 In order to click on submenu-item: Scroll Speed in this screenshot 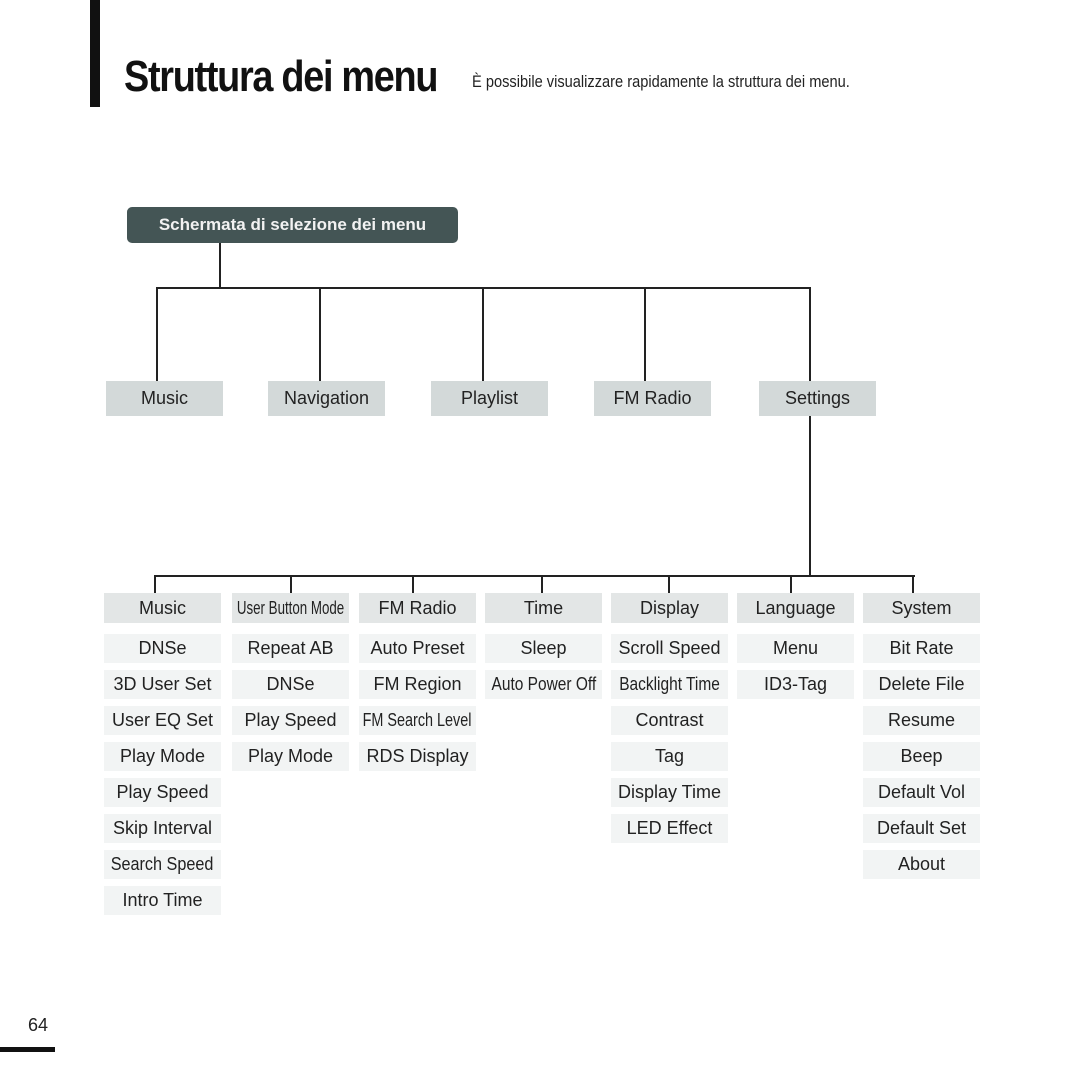, I will do `click(669, 648)`.